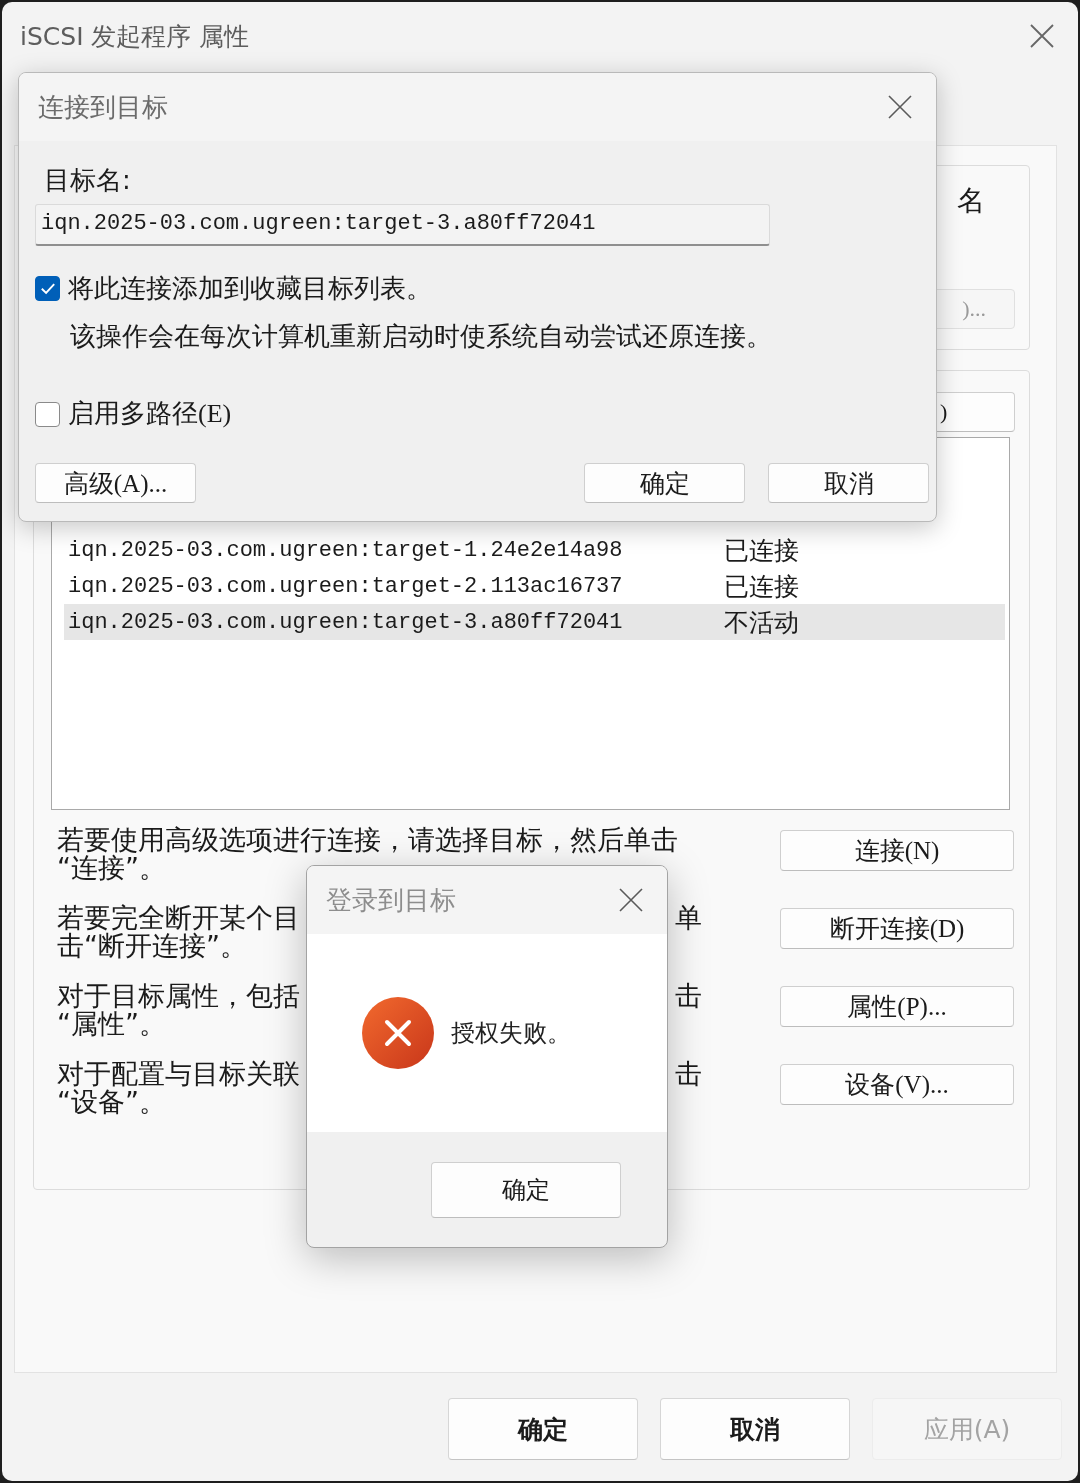 The height and width of the screenshot is (1483, 1080). Describe the element at coordinates (897, 928) in the screenshot. I see `action-button: 断开连接(D)` at that location.